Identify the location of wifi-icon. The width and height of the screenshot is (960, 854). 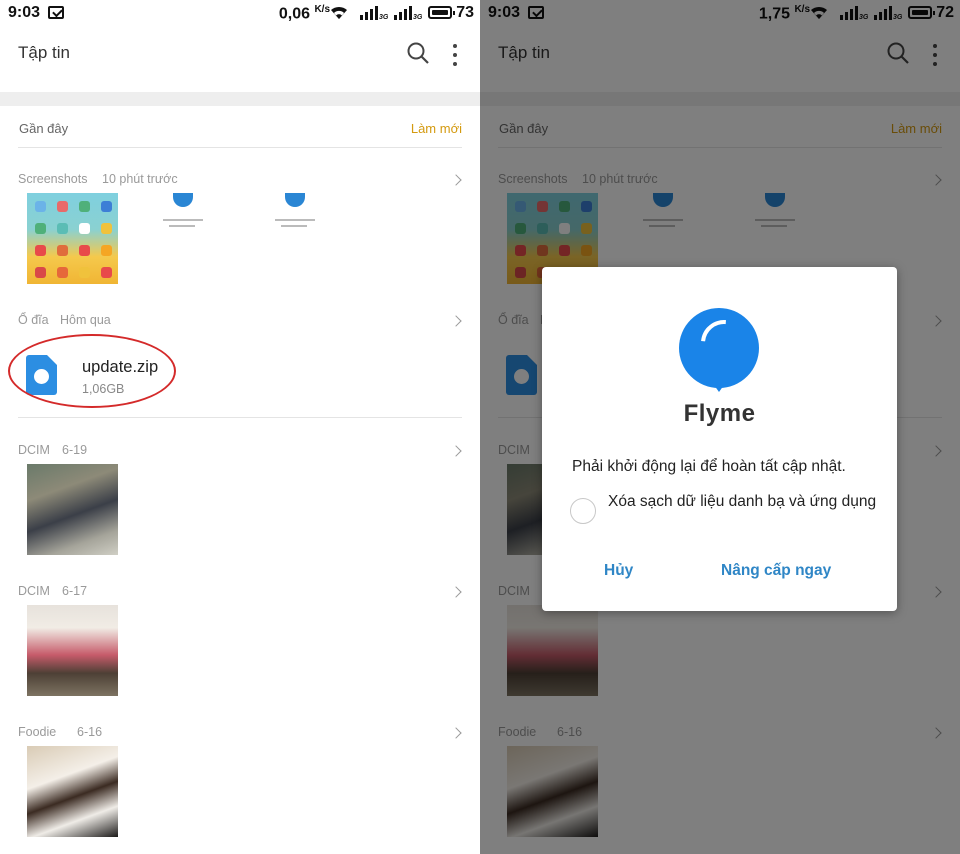
(339, 12).